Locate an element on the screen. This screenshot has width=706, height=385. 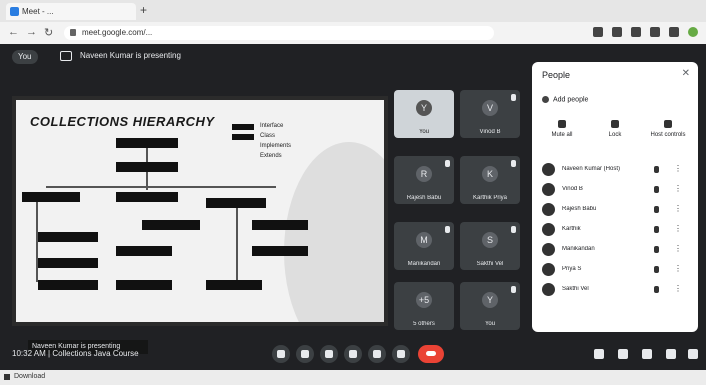
participant-tile: V Vinod B is located at coordinates (490, 114).